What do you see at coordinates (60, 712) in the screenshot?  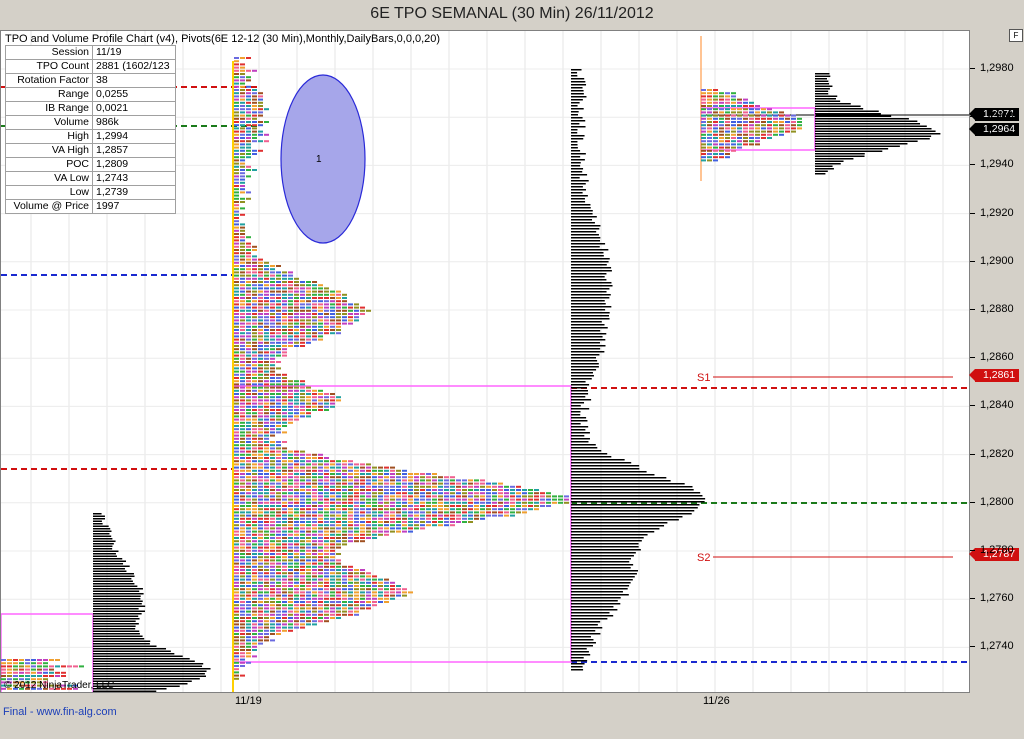 I see `footer-link: Final - www.fin-alg.com` at bounding box center [60, 712].